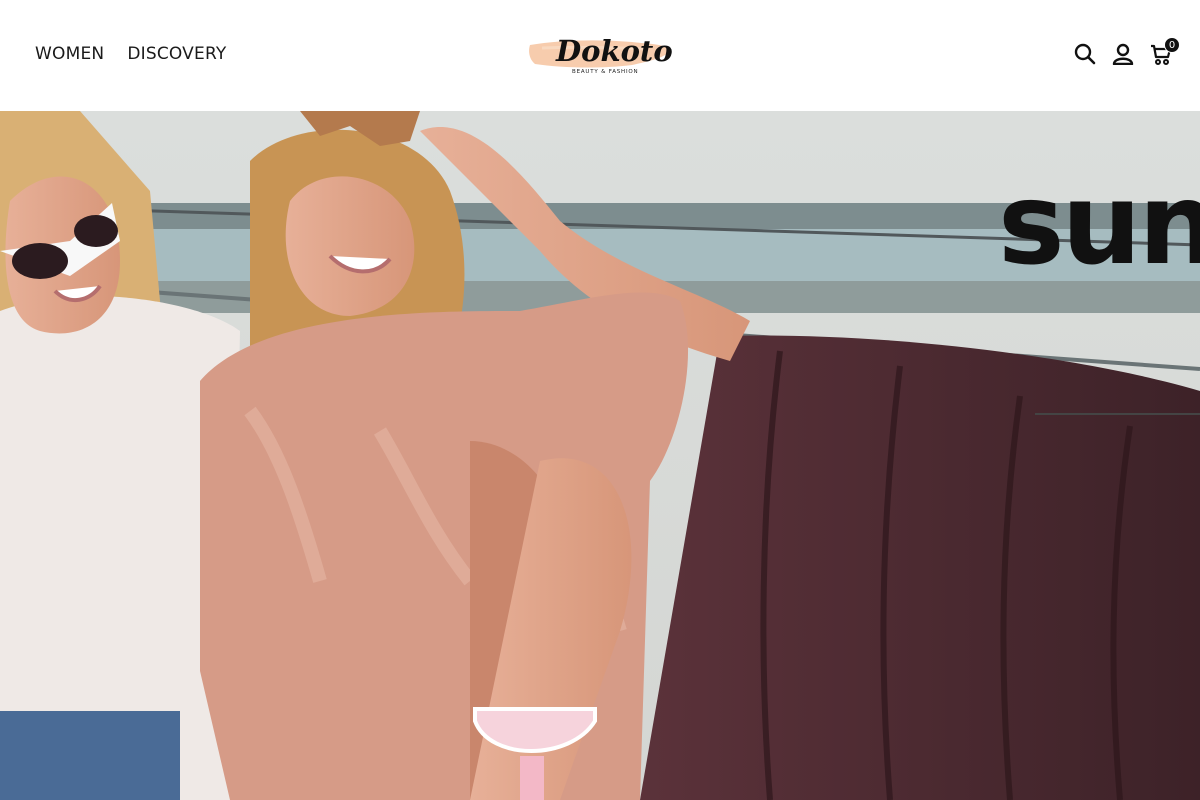 The height and width of the screenshot is (800, 1200). I want to click on logo-wordmark: Dokotoo, so click(613, 51).